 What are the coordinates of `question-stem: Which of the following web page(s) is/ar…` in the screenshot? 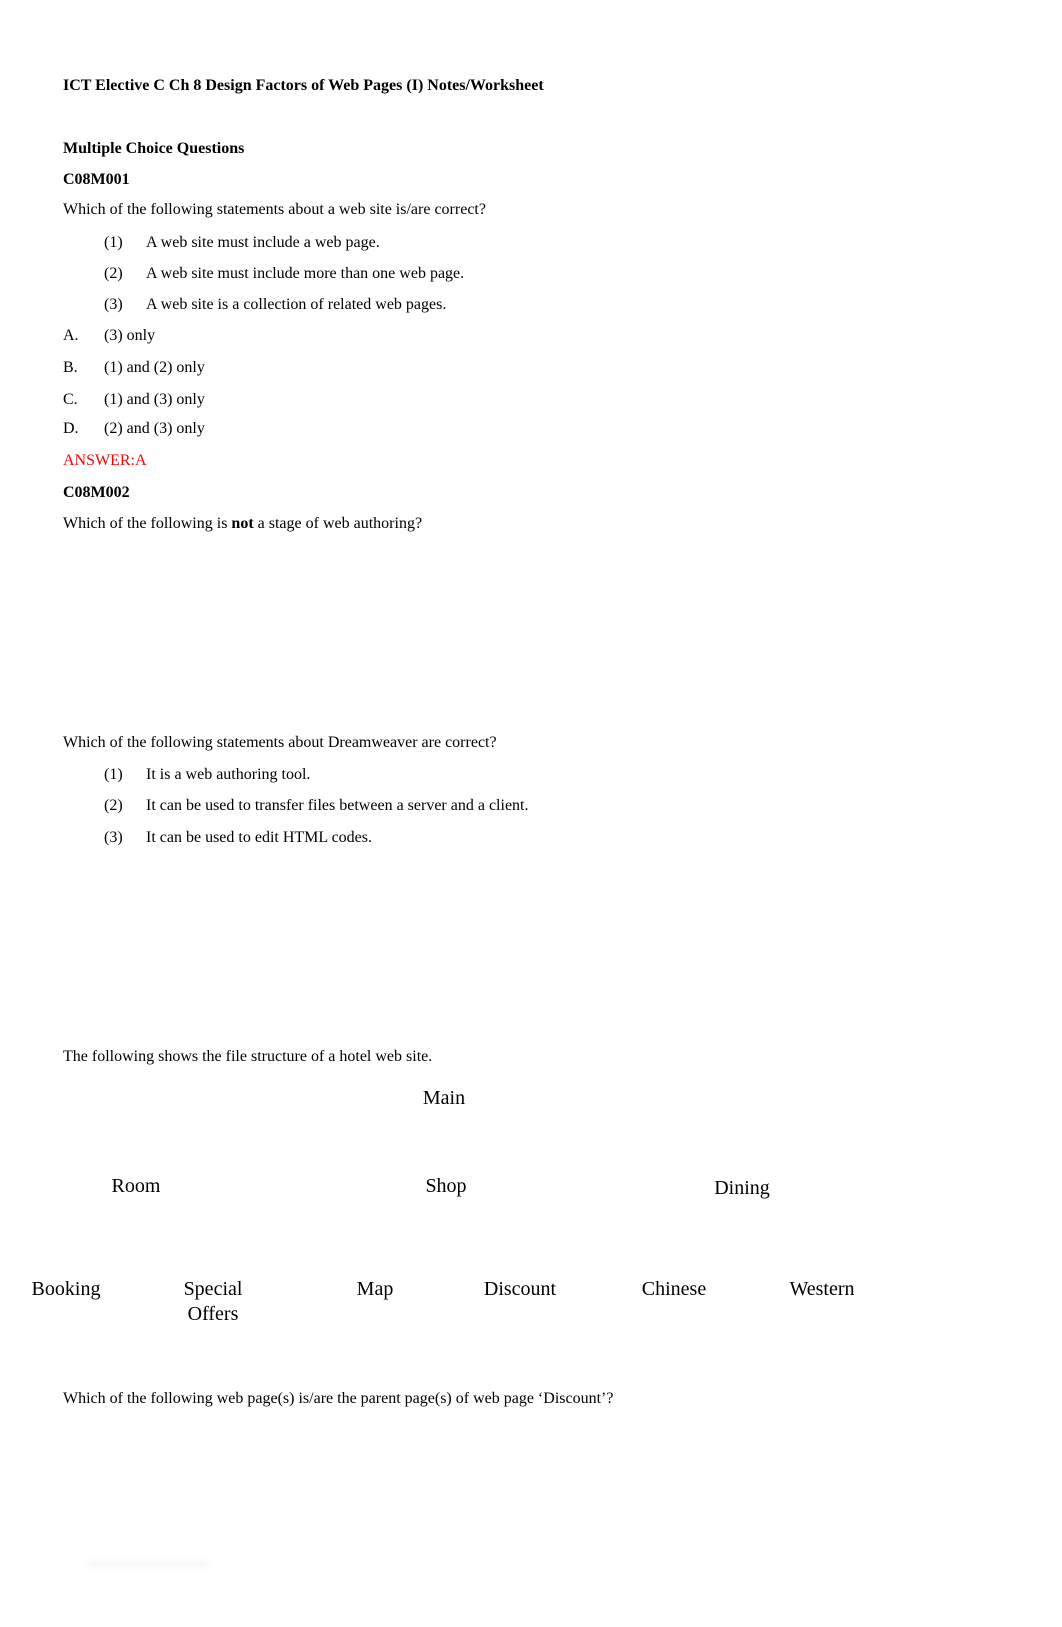 It's located at (338, 1398).